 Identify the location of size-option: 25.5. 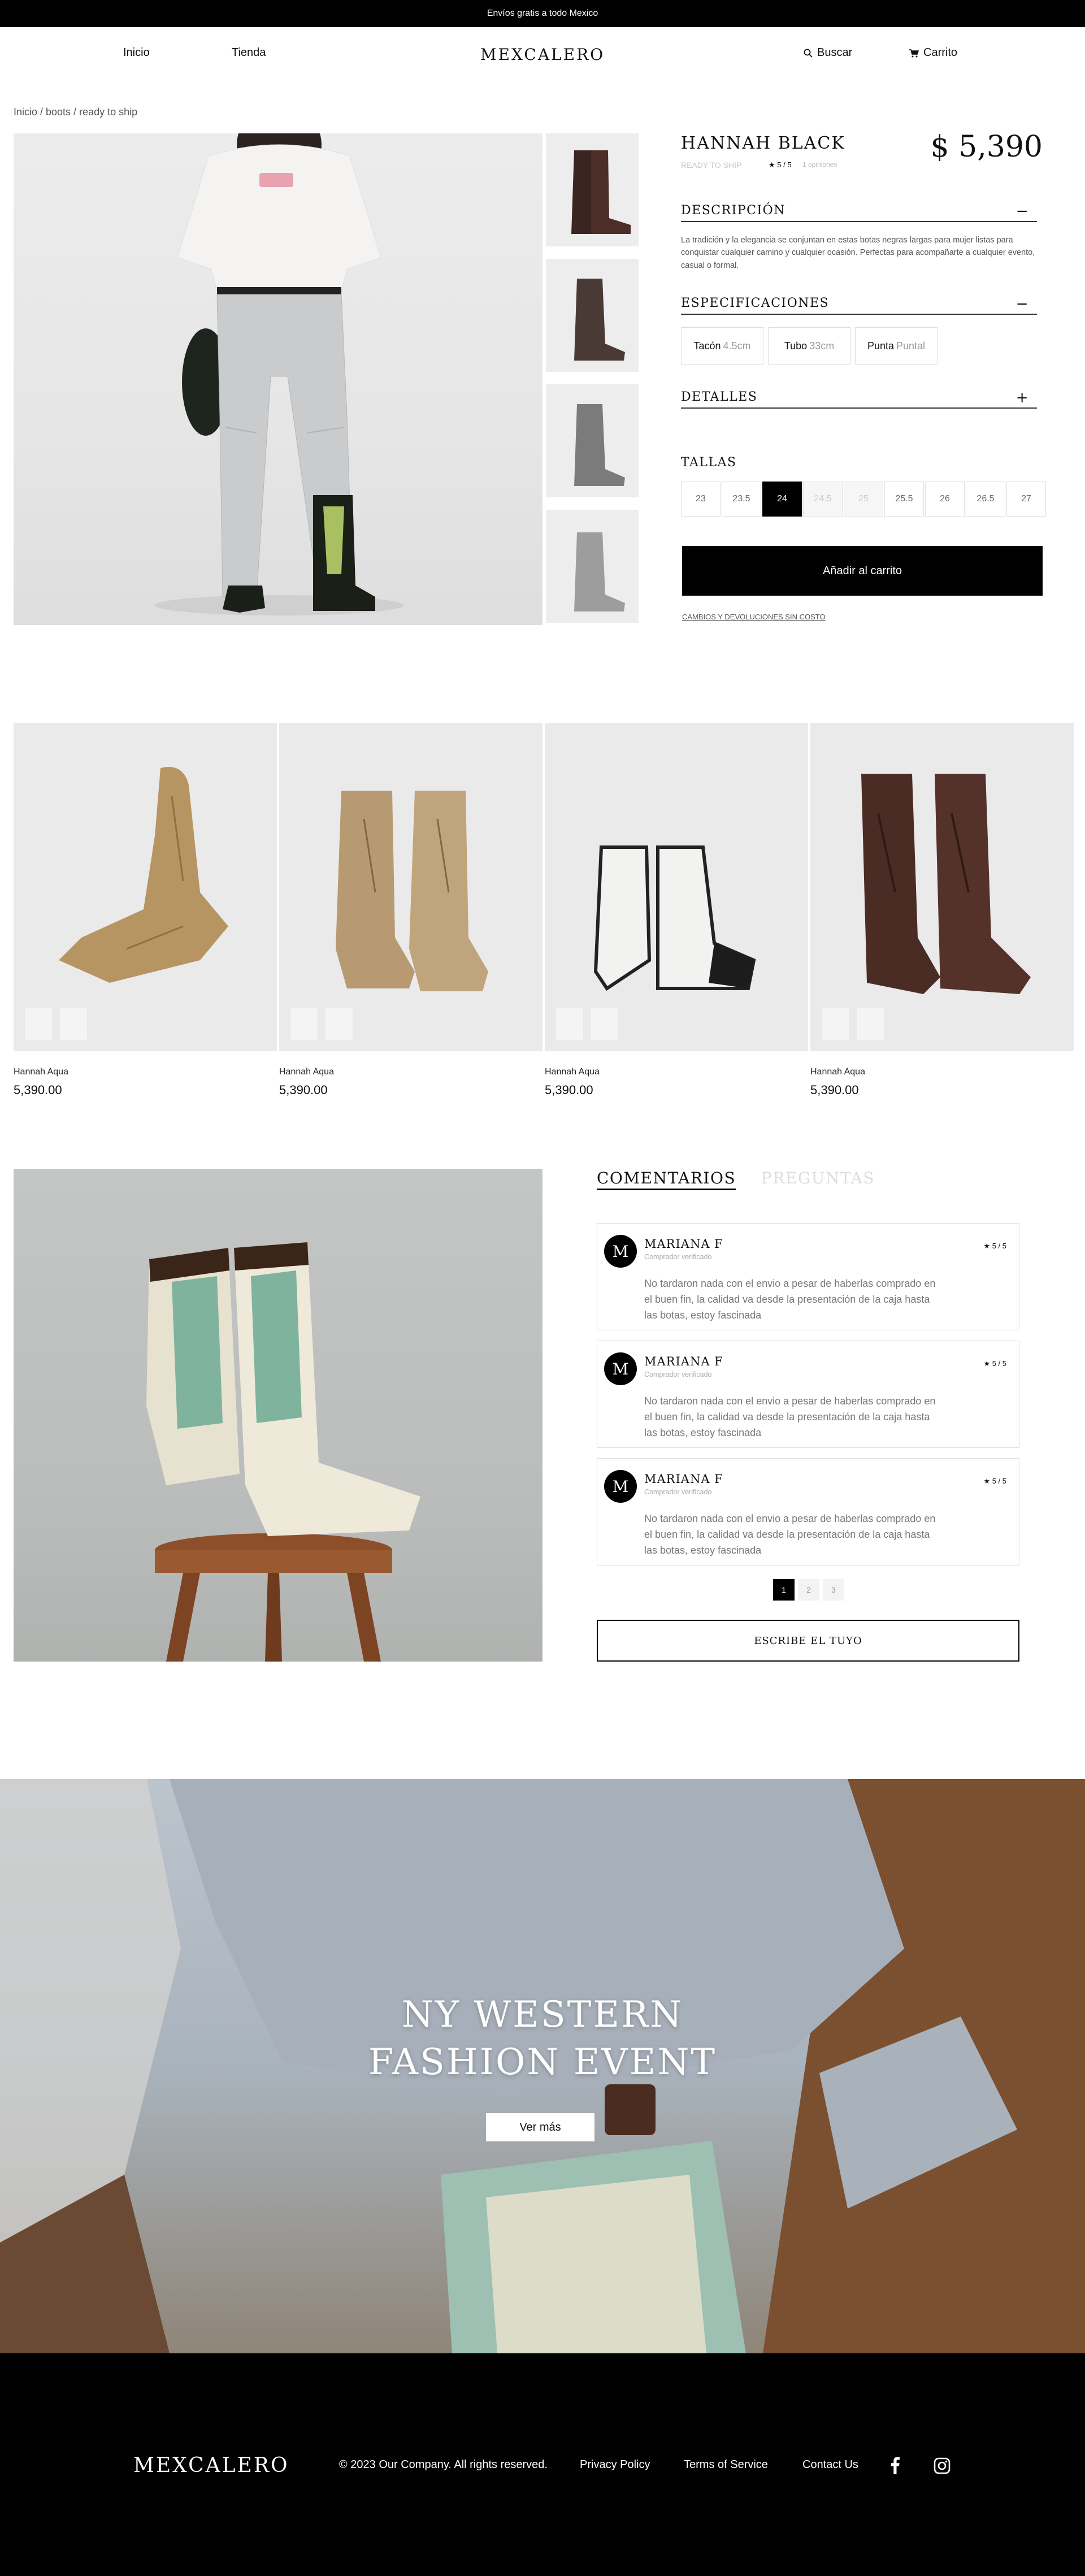
(904, 499).